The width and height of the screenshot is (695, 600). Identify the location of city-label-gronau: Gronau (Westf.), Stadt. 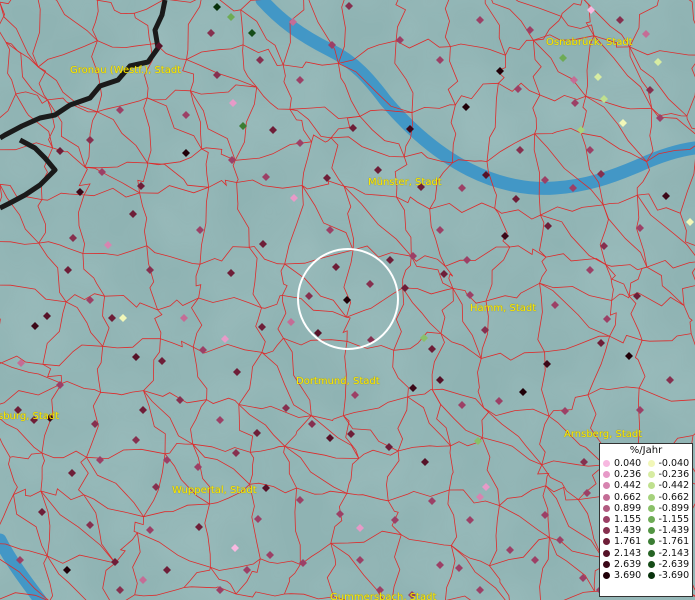
(126, 70).